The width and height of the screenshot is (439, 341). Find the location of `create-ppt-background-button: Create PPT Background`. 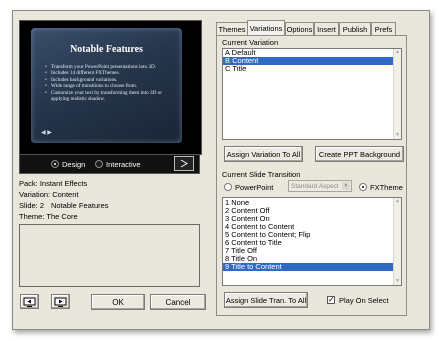

create-ppt-background-button: Create PPT Background is located at coordinates (359, 154).